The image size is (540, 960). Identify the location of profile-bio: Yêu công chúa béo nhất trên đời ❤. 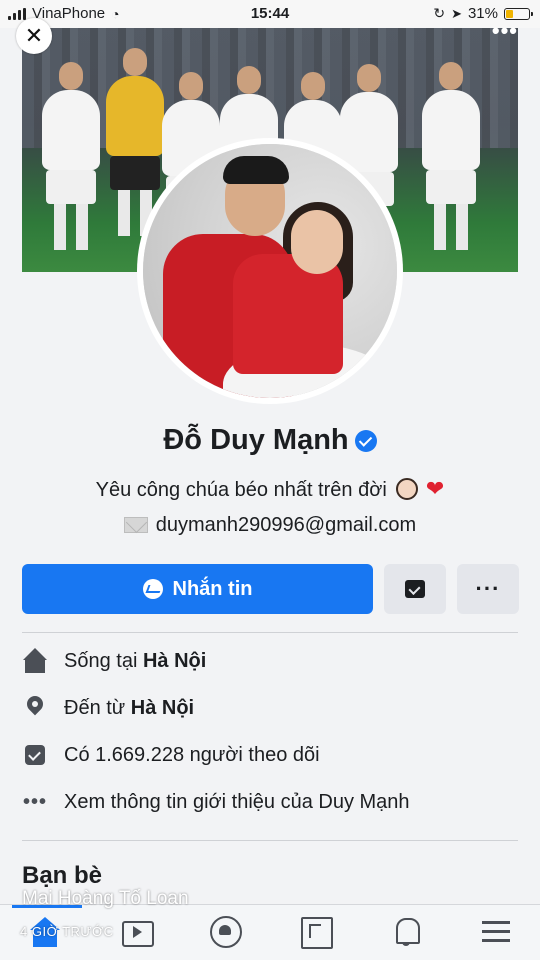
(270, 489).